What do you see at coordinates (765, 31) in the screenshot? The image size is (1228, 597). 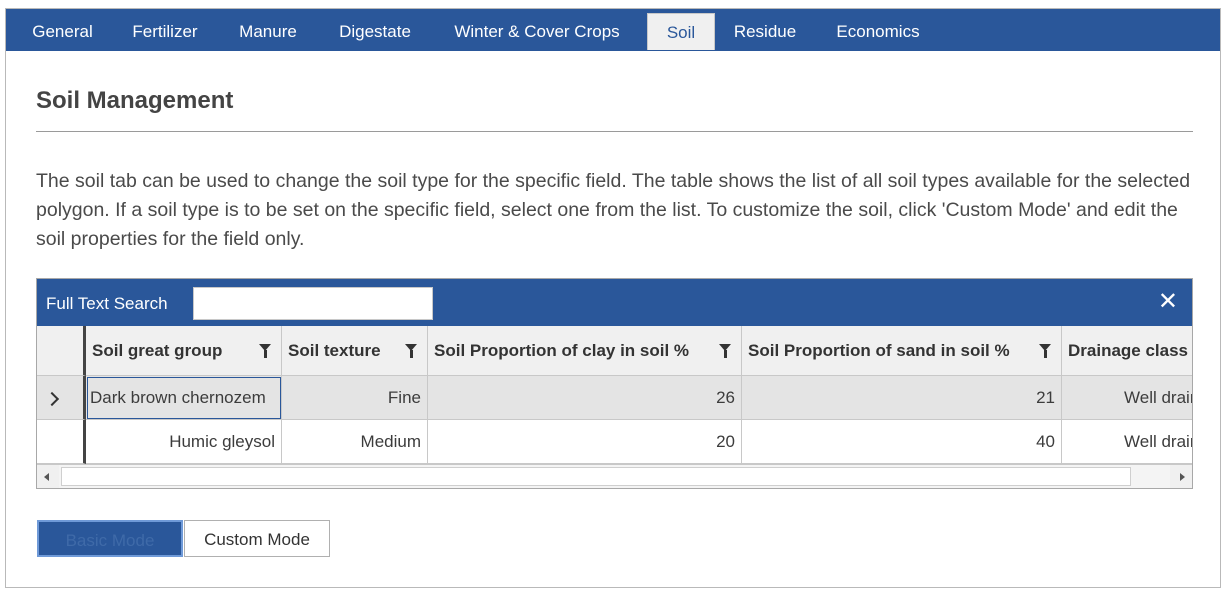 I see `tab-residue: Residue` at bounding box center [765, 31].